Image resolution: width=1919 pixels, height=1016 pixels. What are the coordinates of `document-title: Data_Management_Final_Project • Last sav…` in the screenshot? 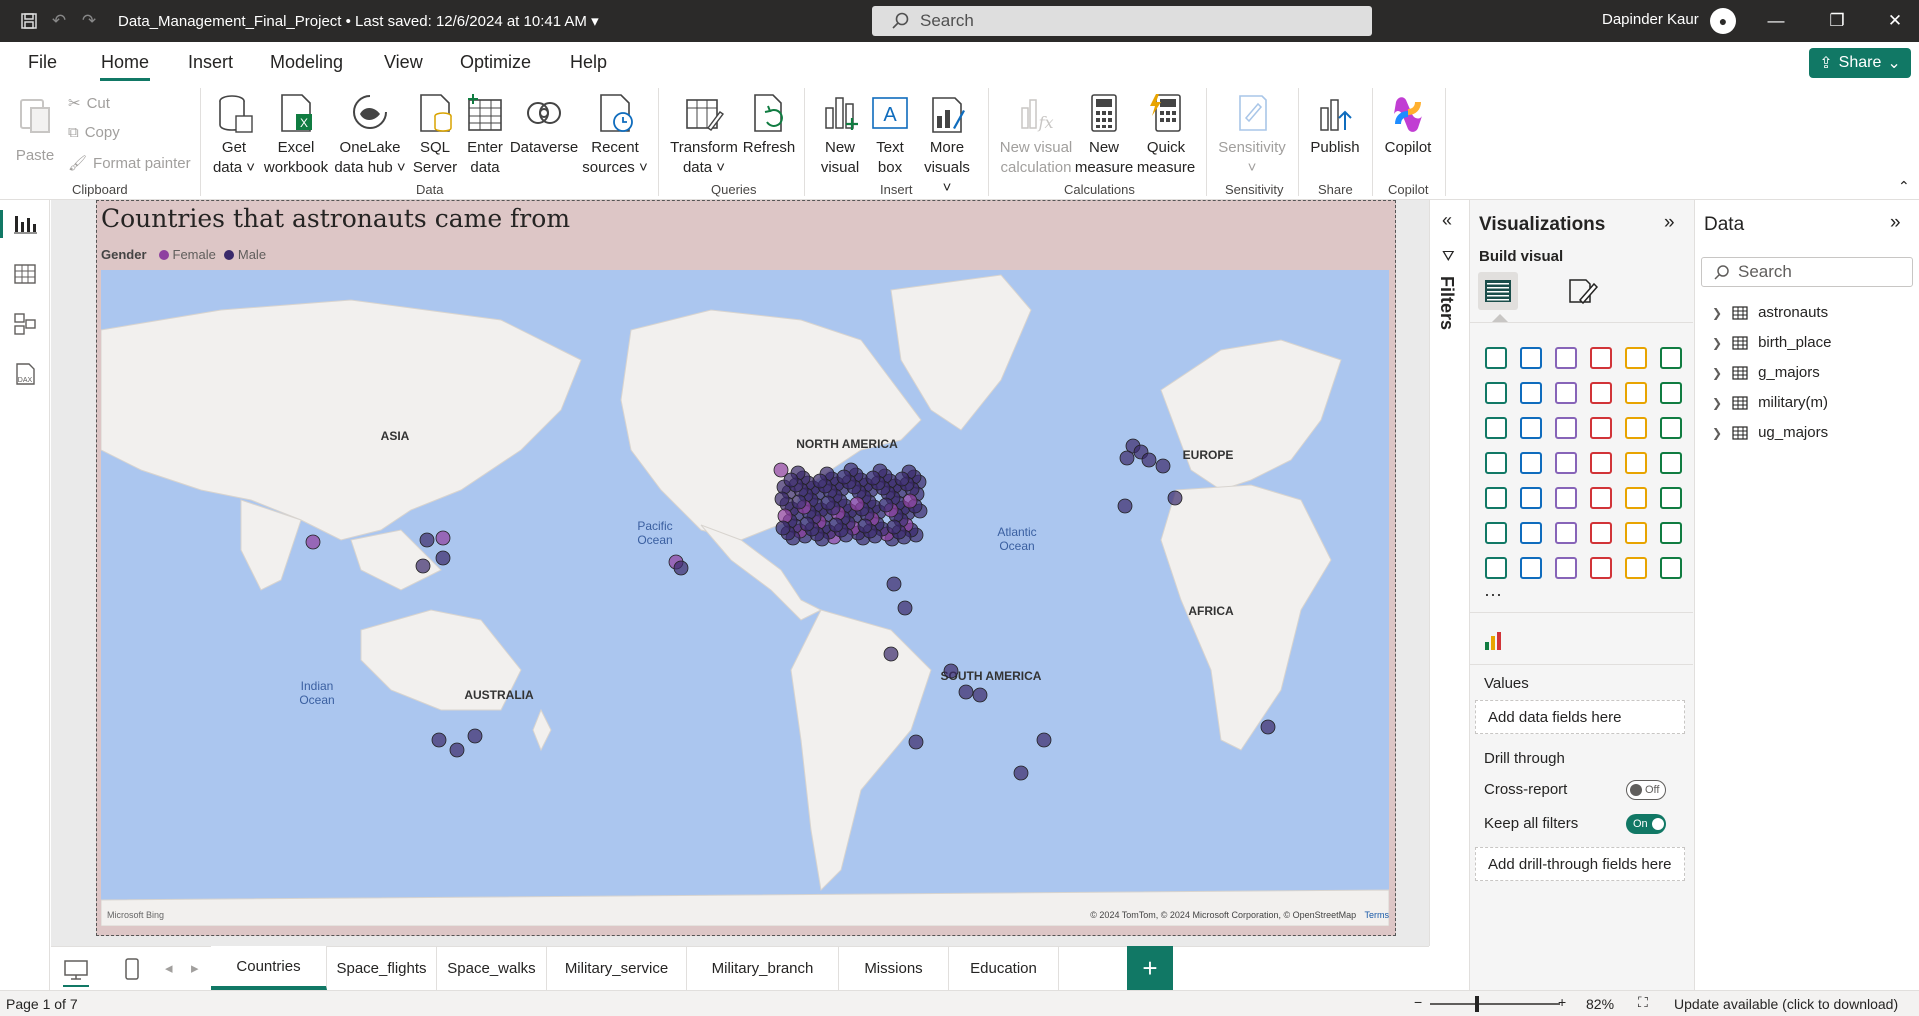 It's located at (358, 21).